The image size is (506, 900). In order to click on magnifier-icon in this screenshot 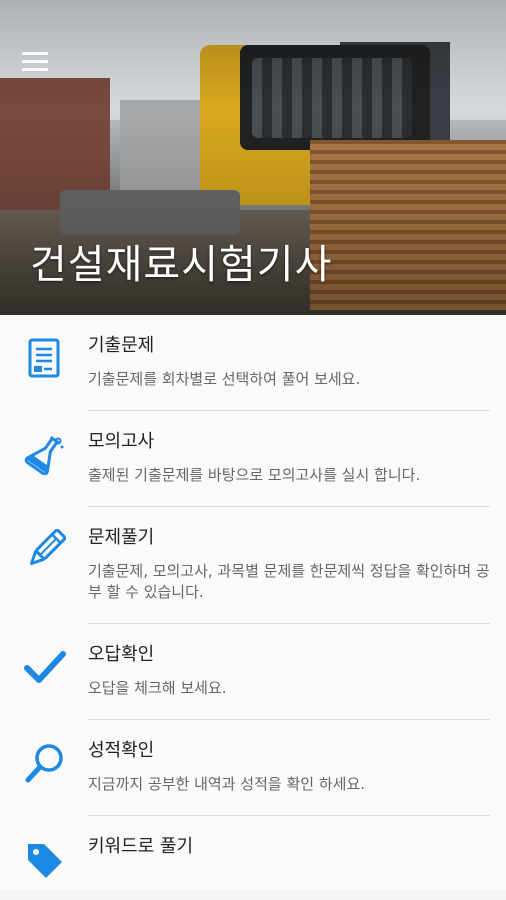, I will do `click(44, 763)`.